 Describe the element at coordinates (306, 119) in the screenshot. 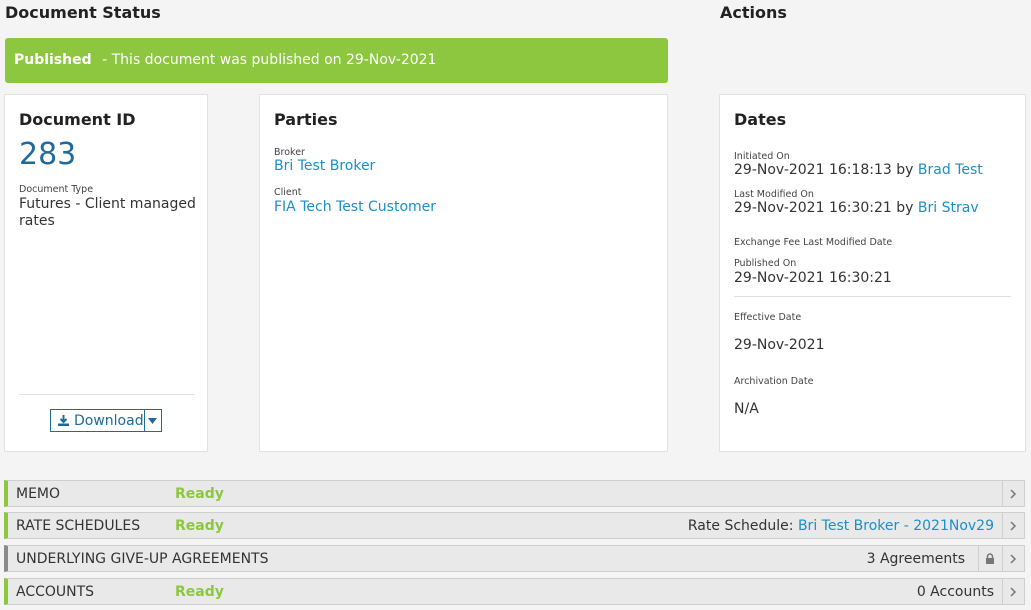

I see `parties-title: Parties` at that location.